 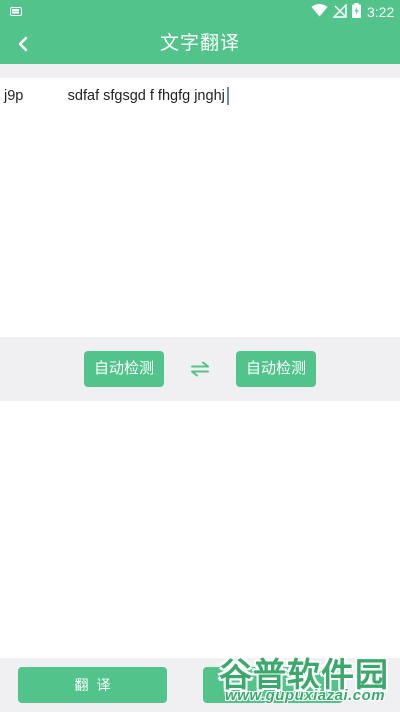 I want to click on status-bar: 3:22, so click(x=200, y=12).